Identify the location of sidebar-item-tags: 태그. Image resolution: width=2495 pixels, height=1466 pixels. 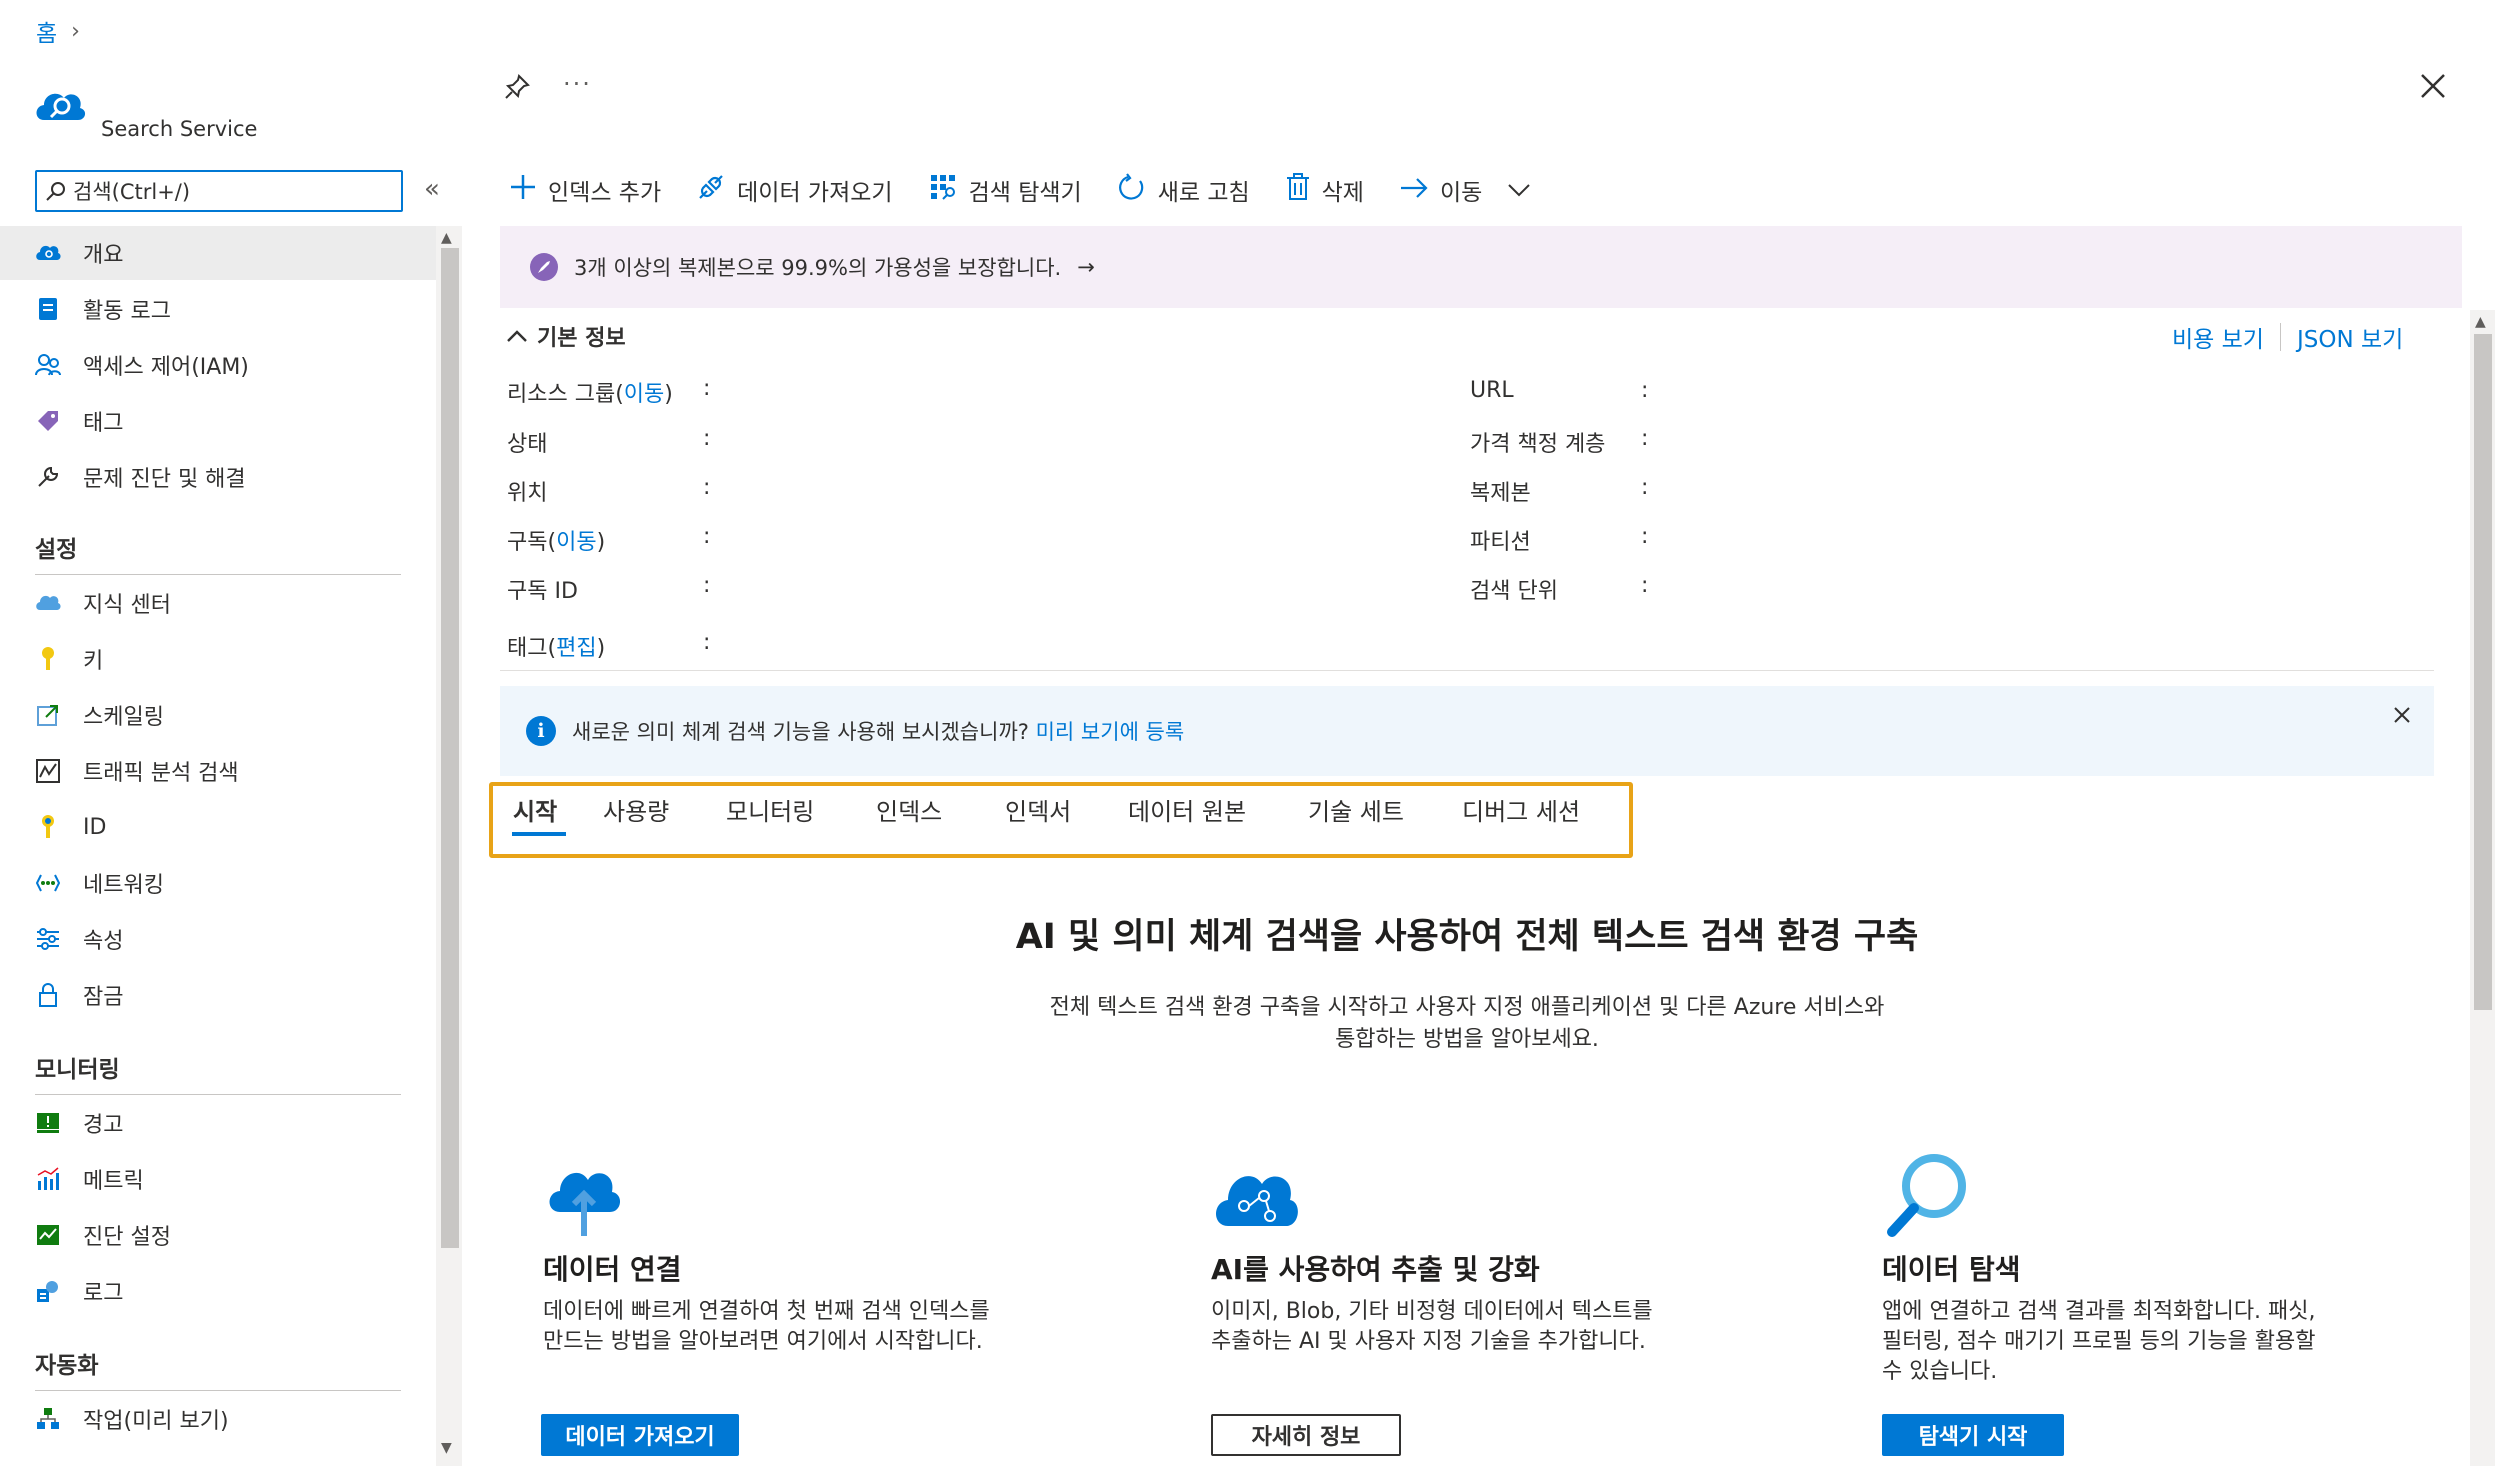
(218, 421).